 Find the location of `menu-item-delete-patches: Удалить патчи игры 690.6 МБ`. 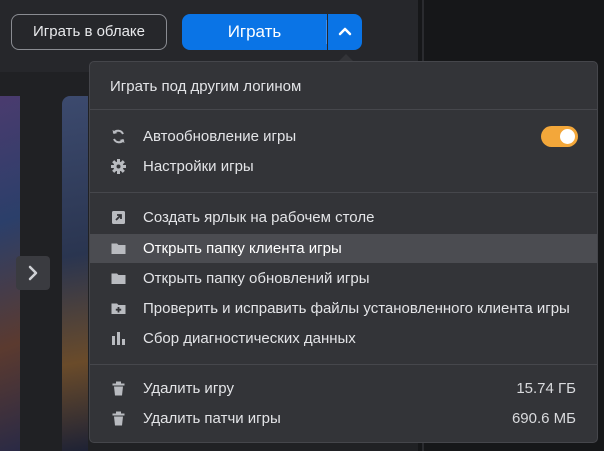

menu-item-delete-patches: Удалить патчи игры 690.6 МБ is located at coordinates (343, 418).